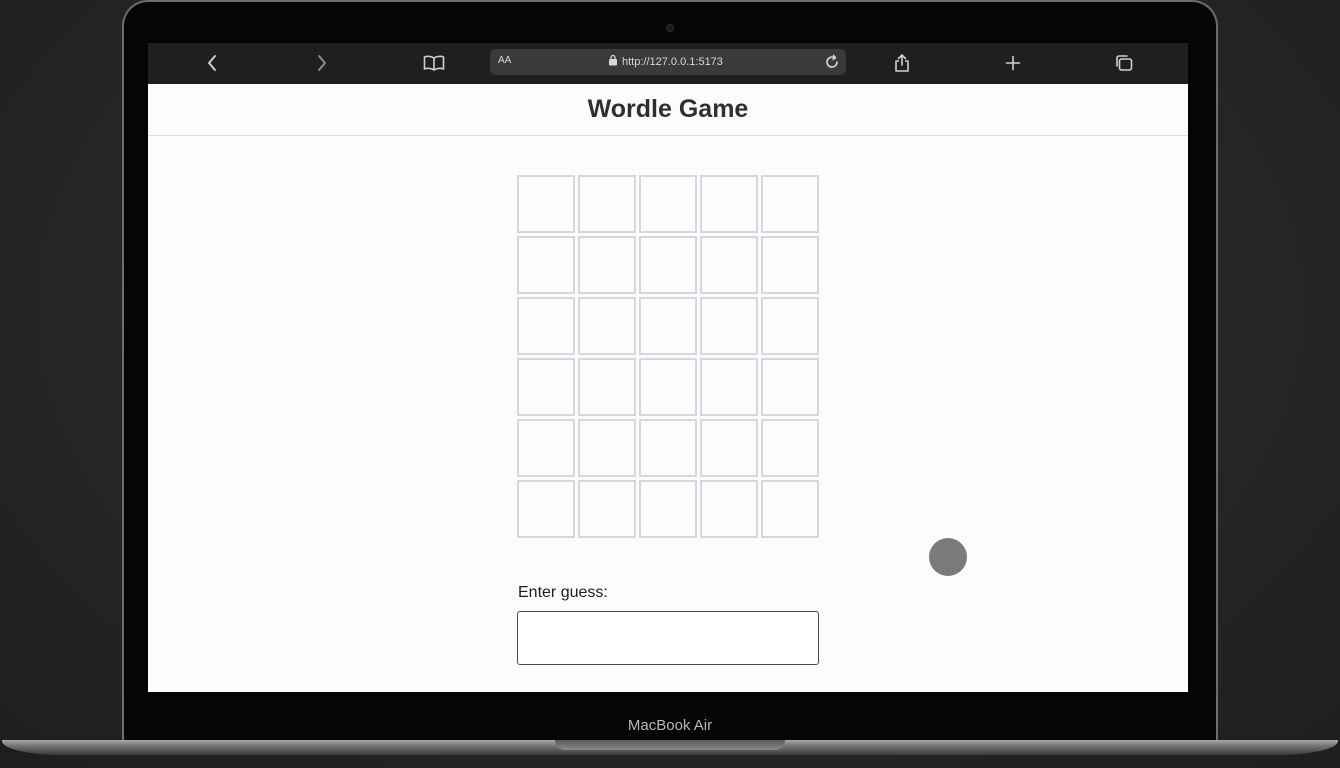 Image resolution: width=1340 pixels, height=768 pixels. Describe the element at coordinates (668, 638) in the screenshot. I see `guess-input` at that location.